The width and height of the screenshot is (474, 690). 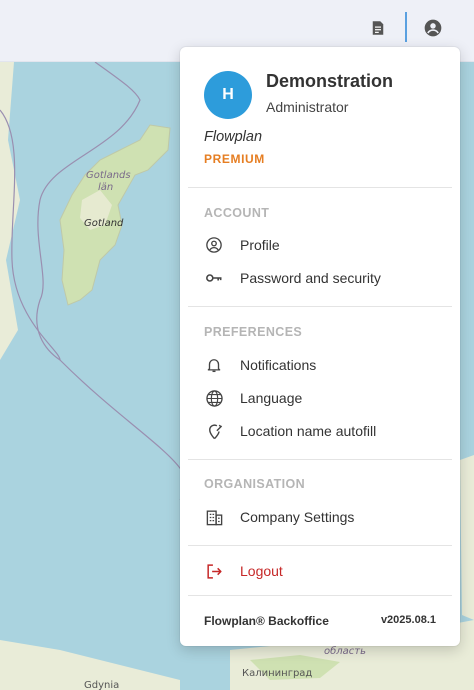 I want to click on menu-item-password-security: Password and security, so click(x=320, y=278).